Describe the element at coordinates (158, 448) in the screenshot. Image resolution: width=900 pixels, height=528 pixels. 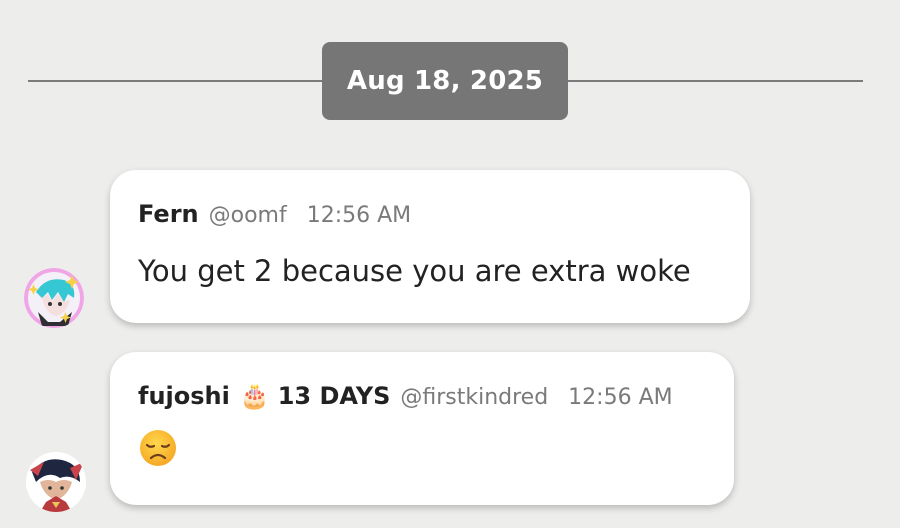
I see `disappointed-face-emoji-icon` at that location.